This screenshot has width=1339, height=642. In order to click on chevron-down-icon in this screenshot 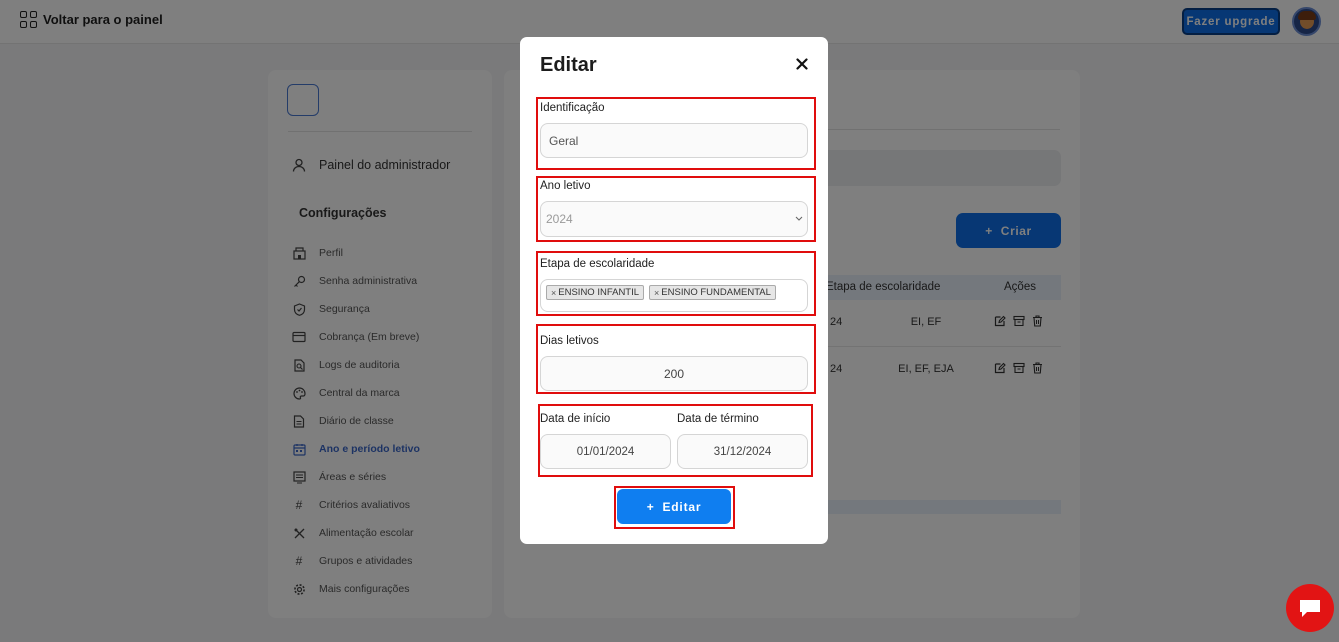, I will do `click(799, 218)`.